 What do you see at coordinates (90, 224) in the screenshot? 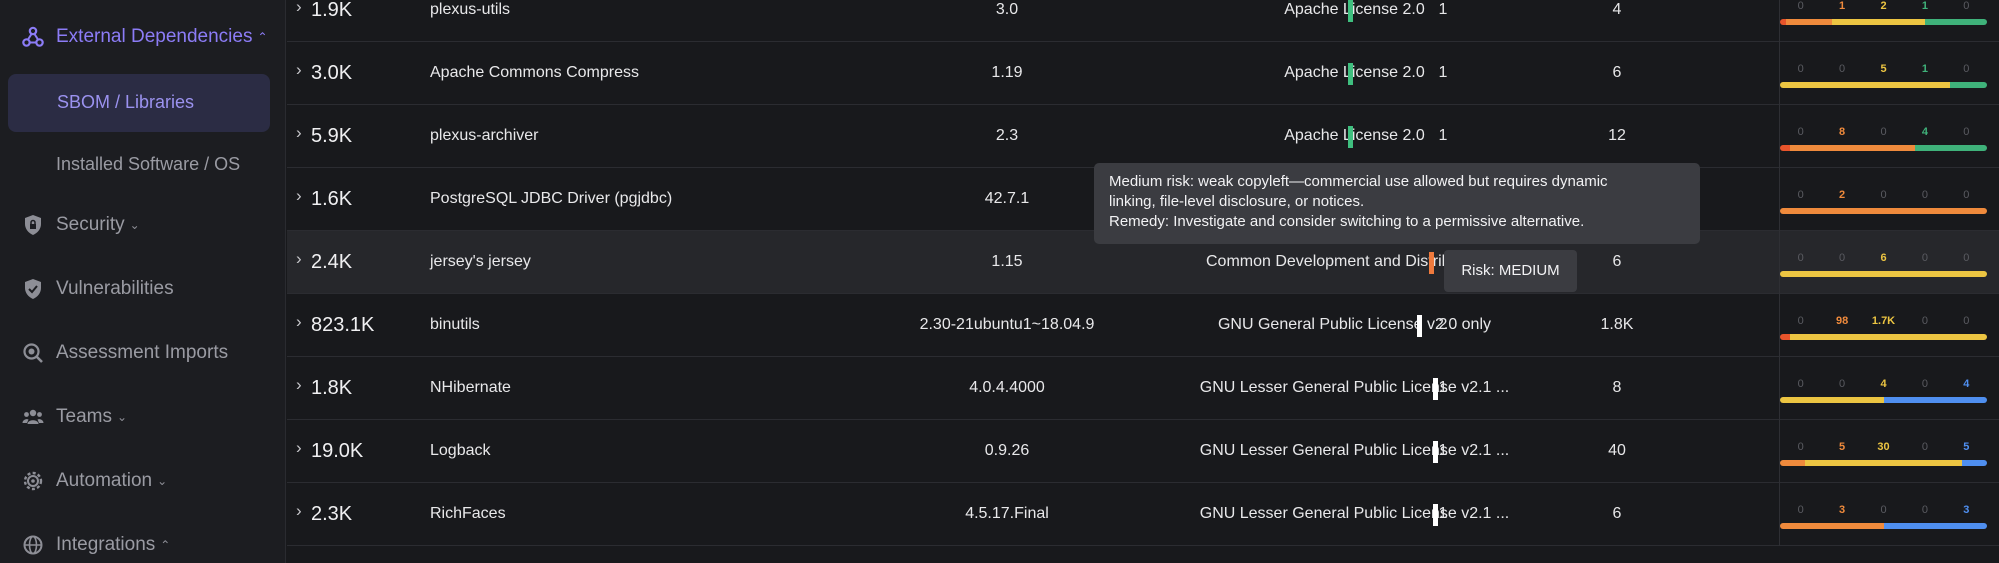
I see `nav-security-label: Security` at bounding box center [90, 224].